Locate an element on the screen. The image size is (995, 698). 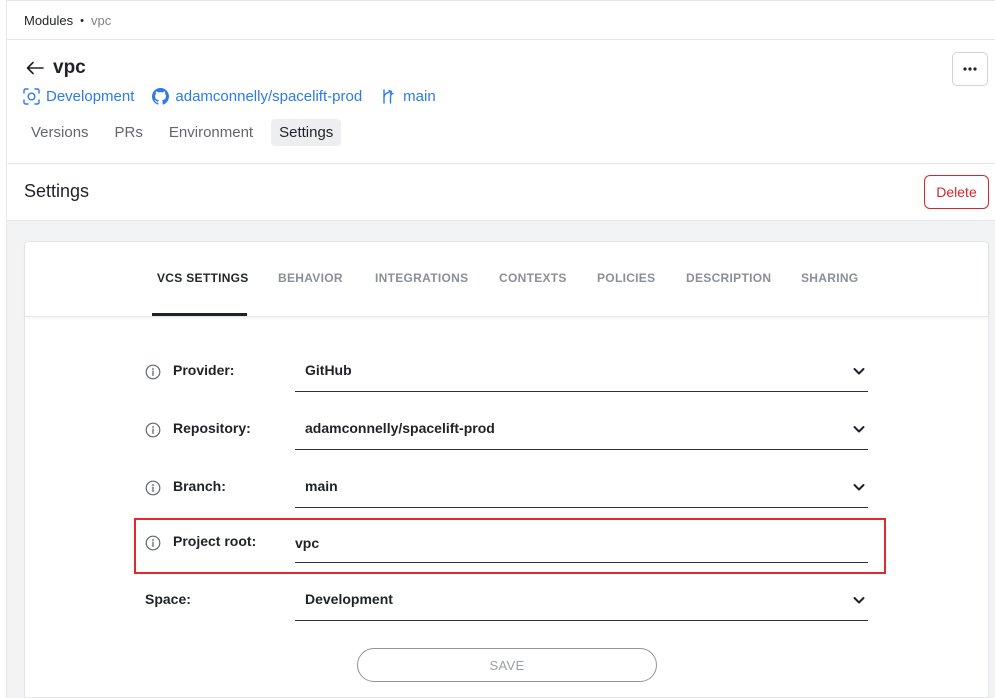
provider-value: GitHub is located at coordinates (328, 370).